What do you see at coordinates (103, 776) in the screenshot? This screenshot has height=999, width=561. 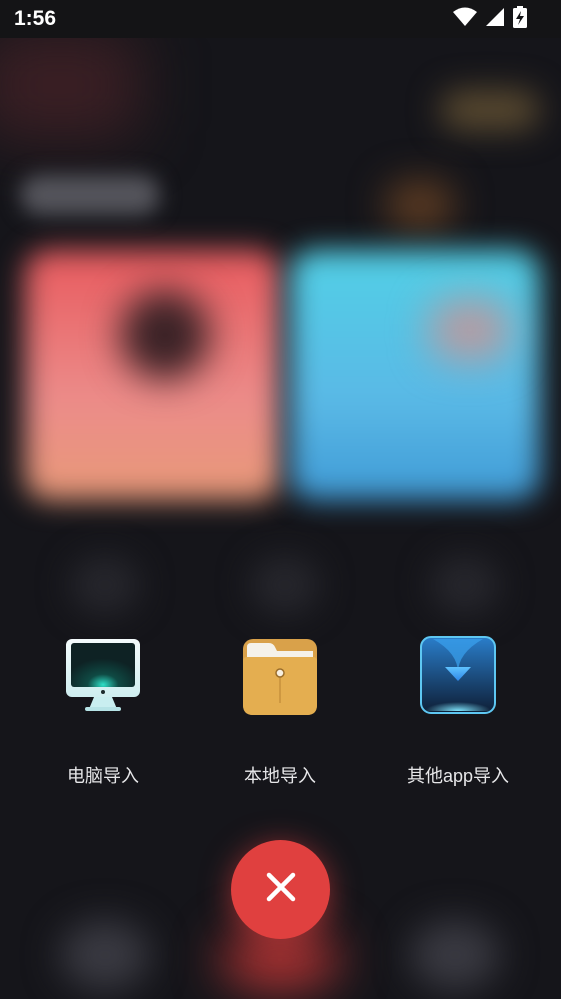 I see `import-from-computer-label: 电脑导入` at bounding box center [103, 776].